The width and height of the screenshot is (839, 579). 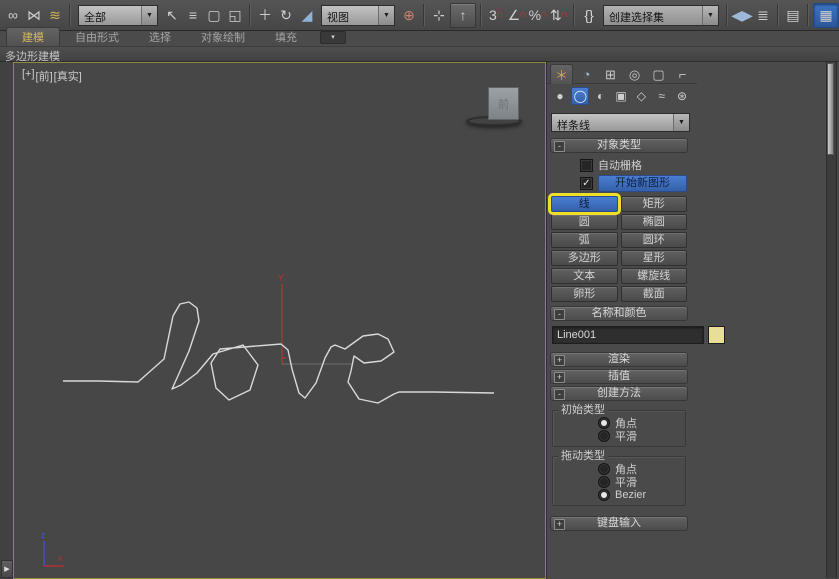 I want to click on systems-category: ⊛, so click(x=682, y=96).